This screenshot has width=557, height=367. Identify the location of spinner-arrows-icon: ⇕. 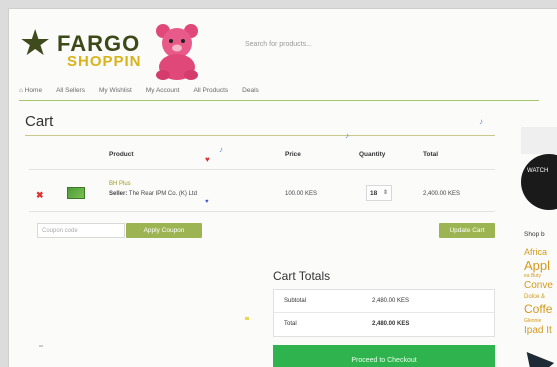
(385, 192).